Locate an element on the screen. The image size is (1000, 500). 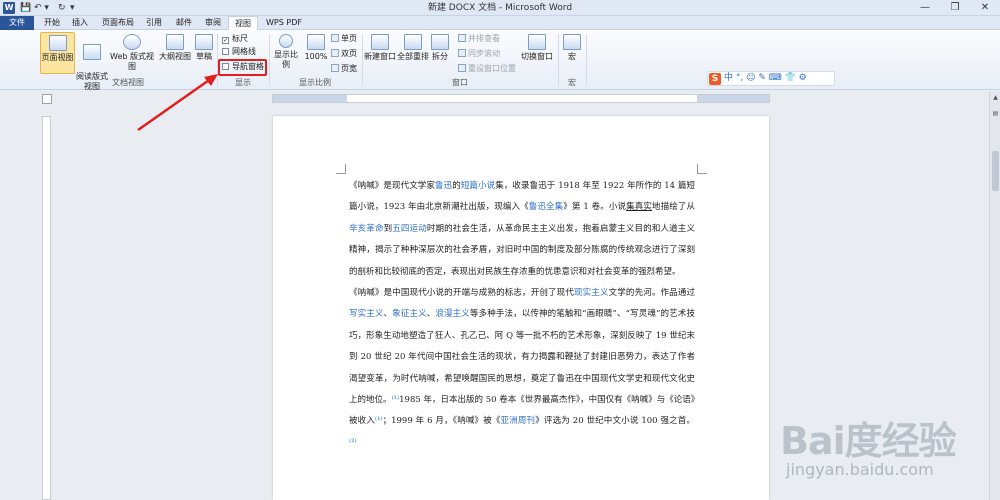
watermark-url: jingyan.baidu.com is located at coordinates (860, 469).